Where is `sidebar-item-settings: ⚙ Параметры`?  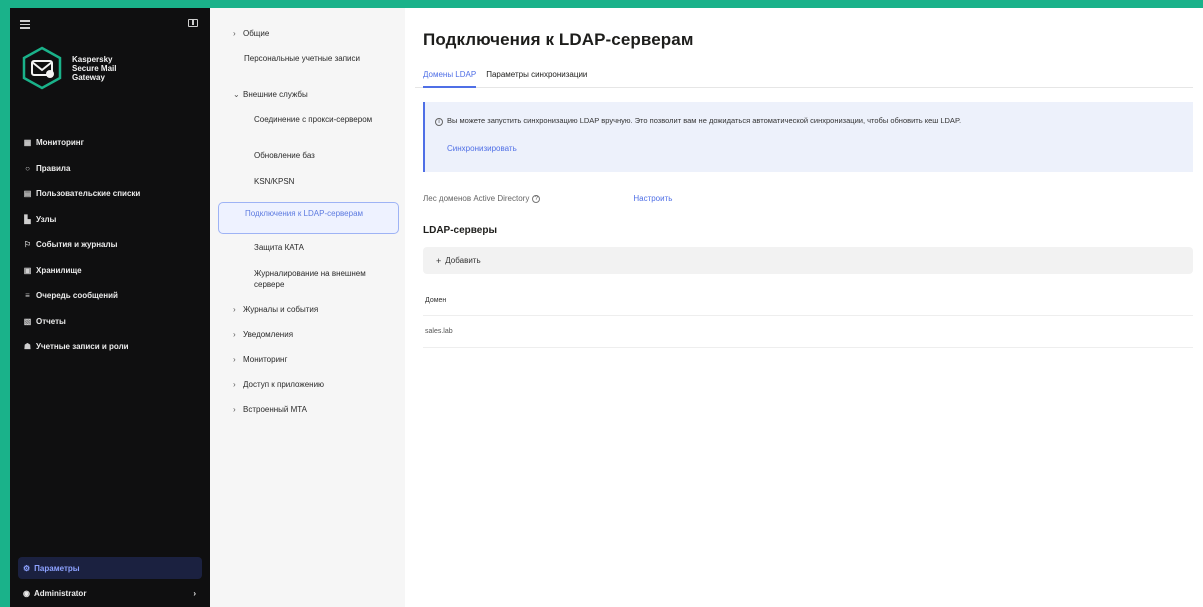 sidebar-item-settings: ⚙ Параметры is located at coordinates (110, 568).